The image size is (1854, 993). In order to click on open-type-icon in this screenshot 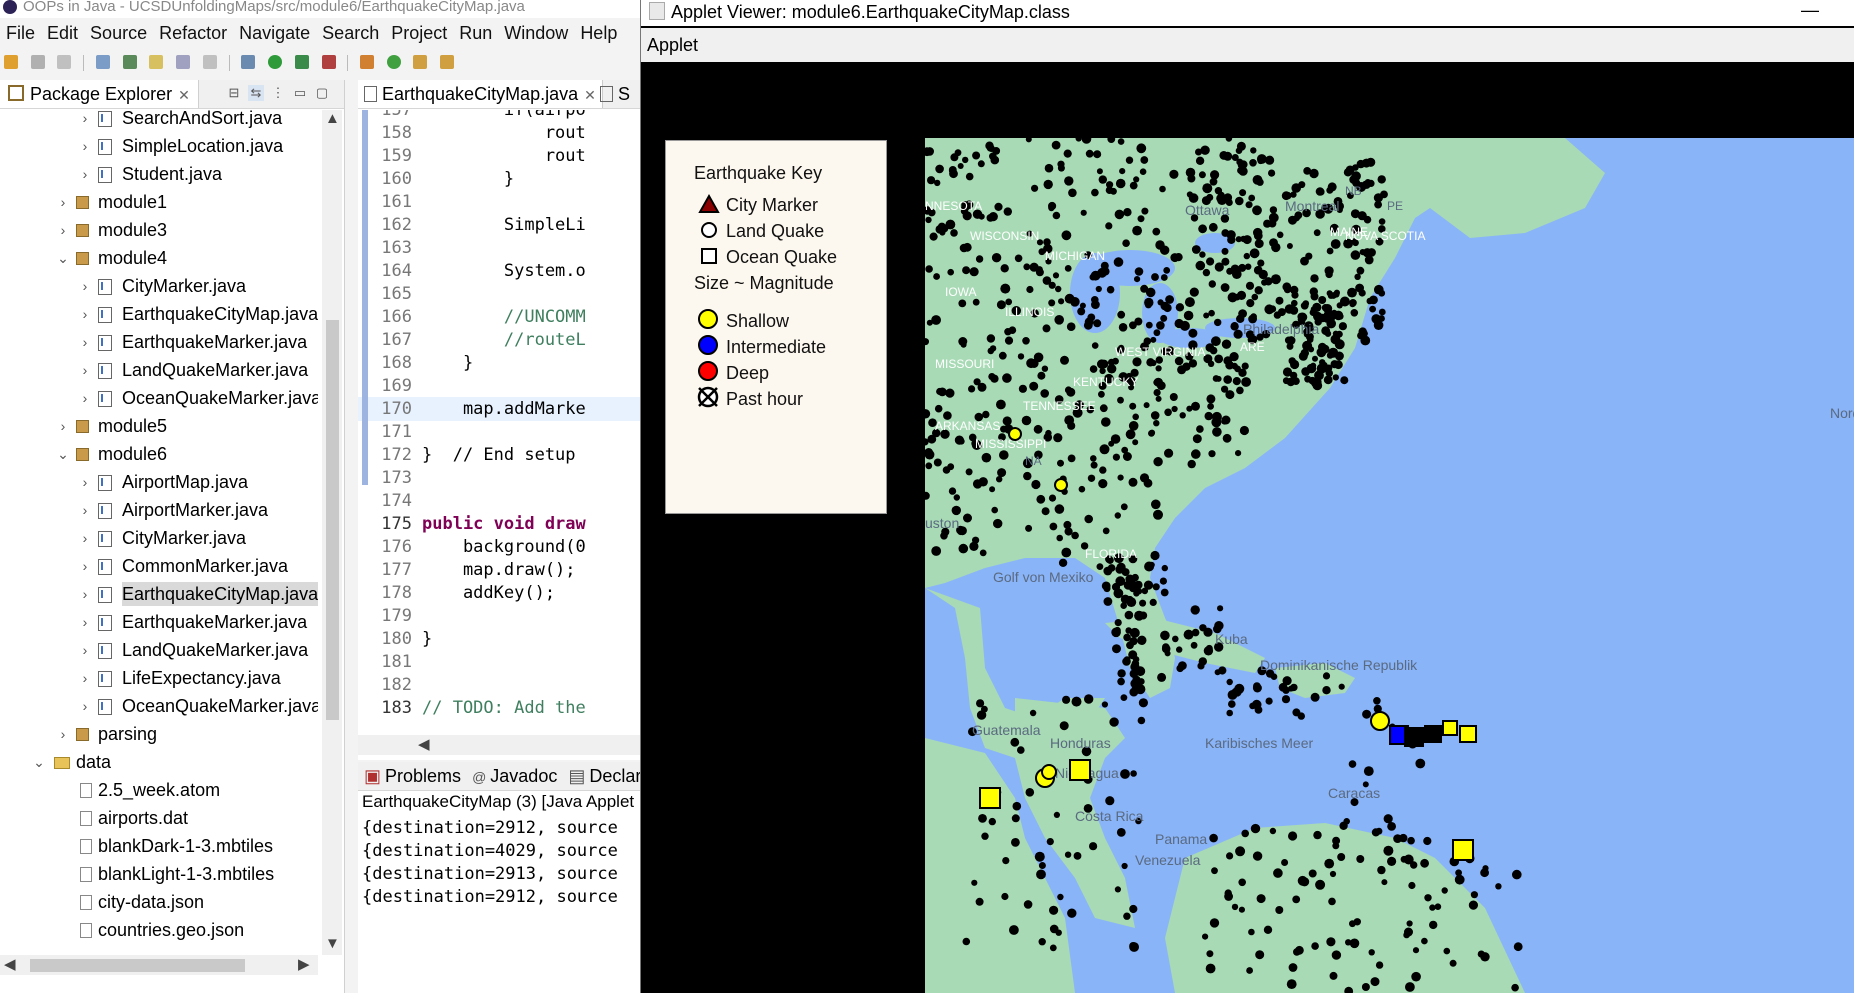, I will do `click(102, 62)`.